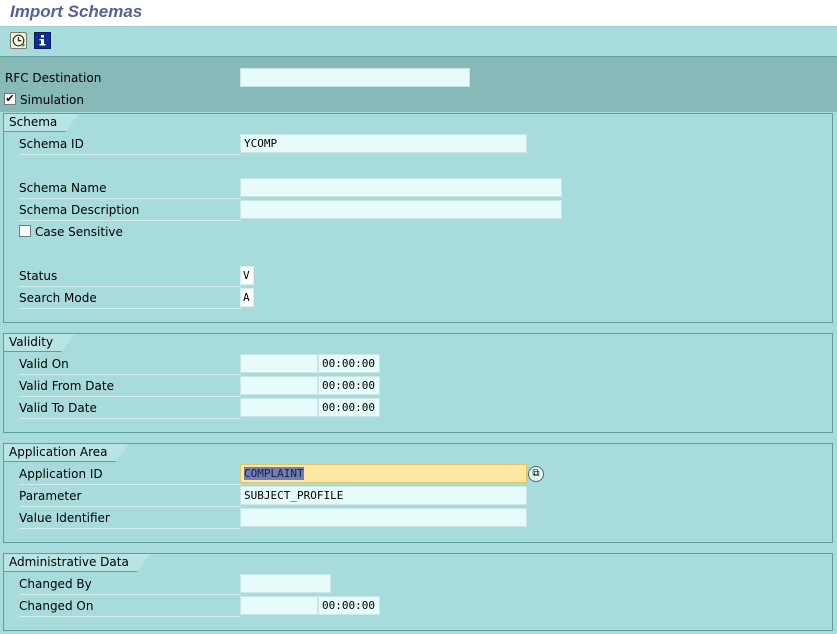  What do you see at coordinates (130, 189) in the screenshot?
I see `schema-name-label: Schema Name` at bounding box center [130, 189].